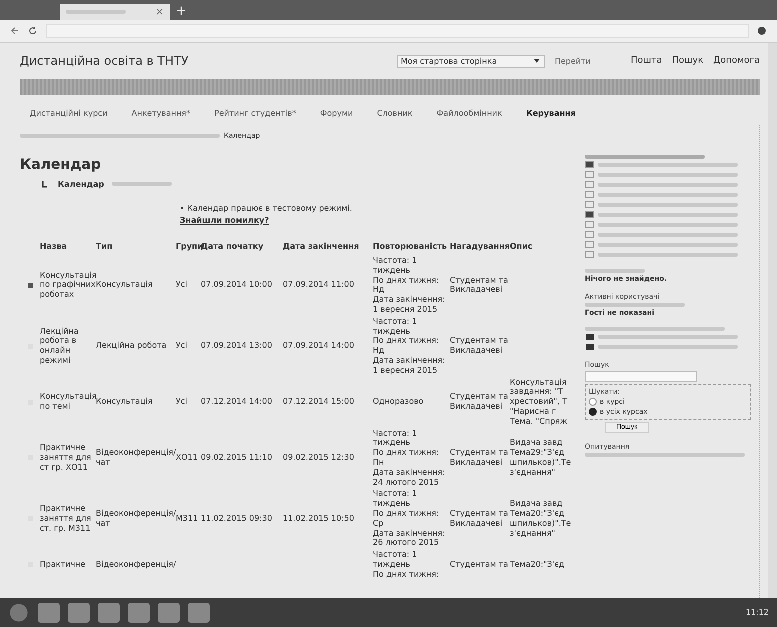  What do you see at coordinates (237, 285) in the screenshot?
I see `table-cell-text: 07.09.2014 10:00` at bounding box center [237, 285].